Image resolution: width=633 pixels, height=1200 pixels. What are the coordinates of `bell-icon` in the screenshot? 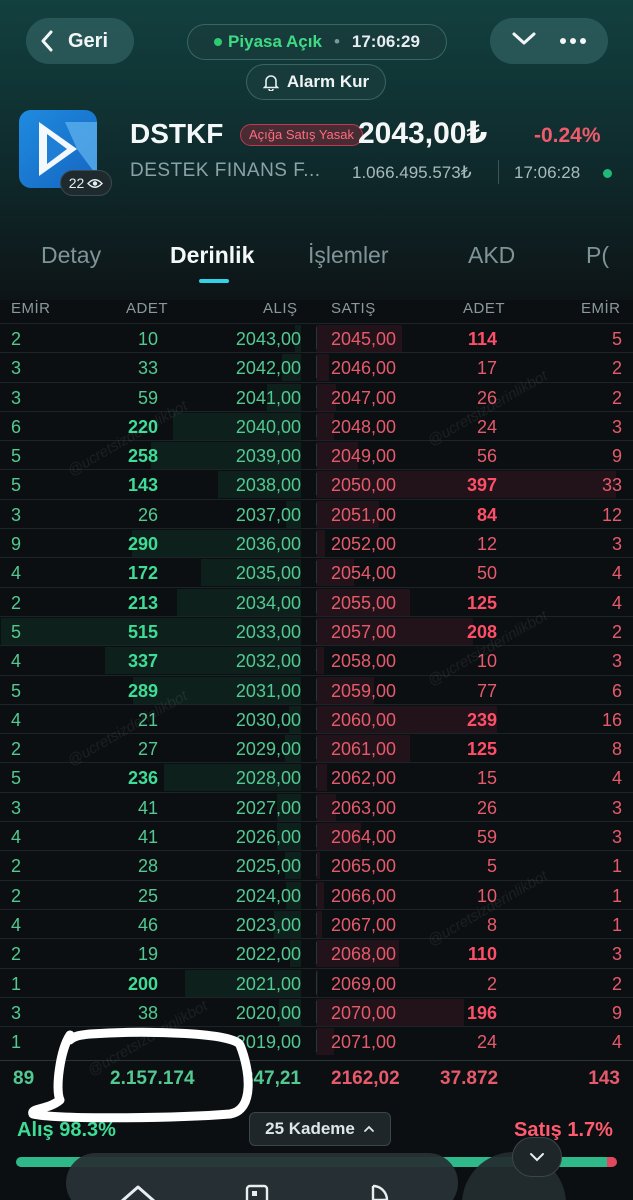 It's located at (270, 83).